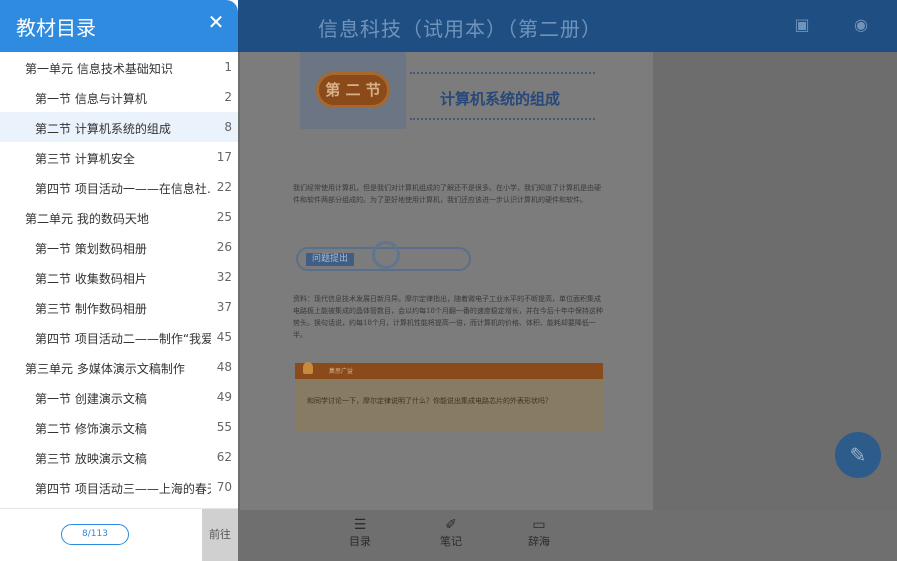  I want to click on toc-item: 第一节 创建演示文稿 49, so click(119, 397).